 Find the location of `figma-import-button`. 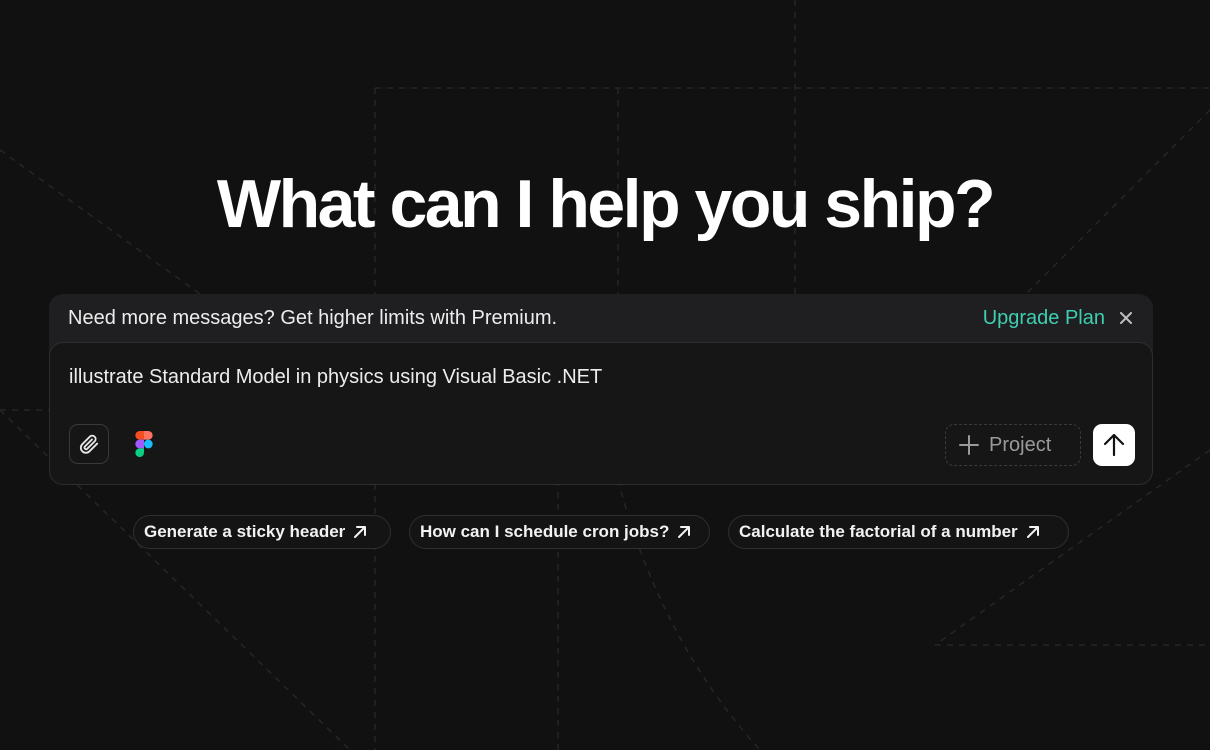

figma-import-button is located at coordinates (144, 444).